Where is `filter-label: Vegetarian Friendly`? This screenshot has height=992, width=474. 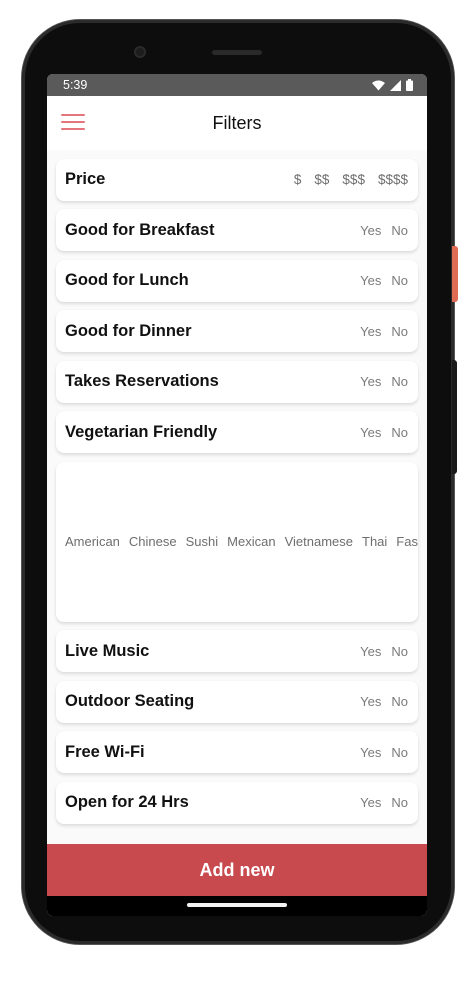 filter-label: Vegetarian Friendly is located at coordinates (141, 431).